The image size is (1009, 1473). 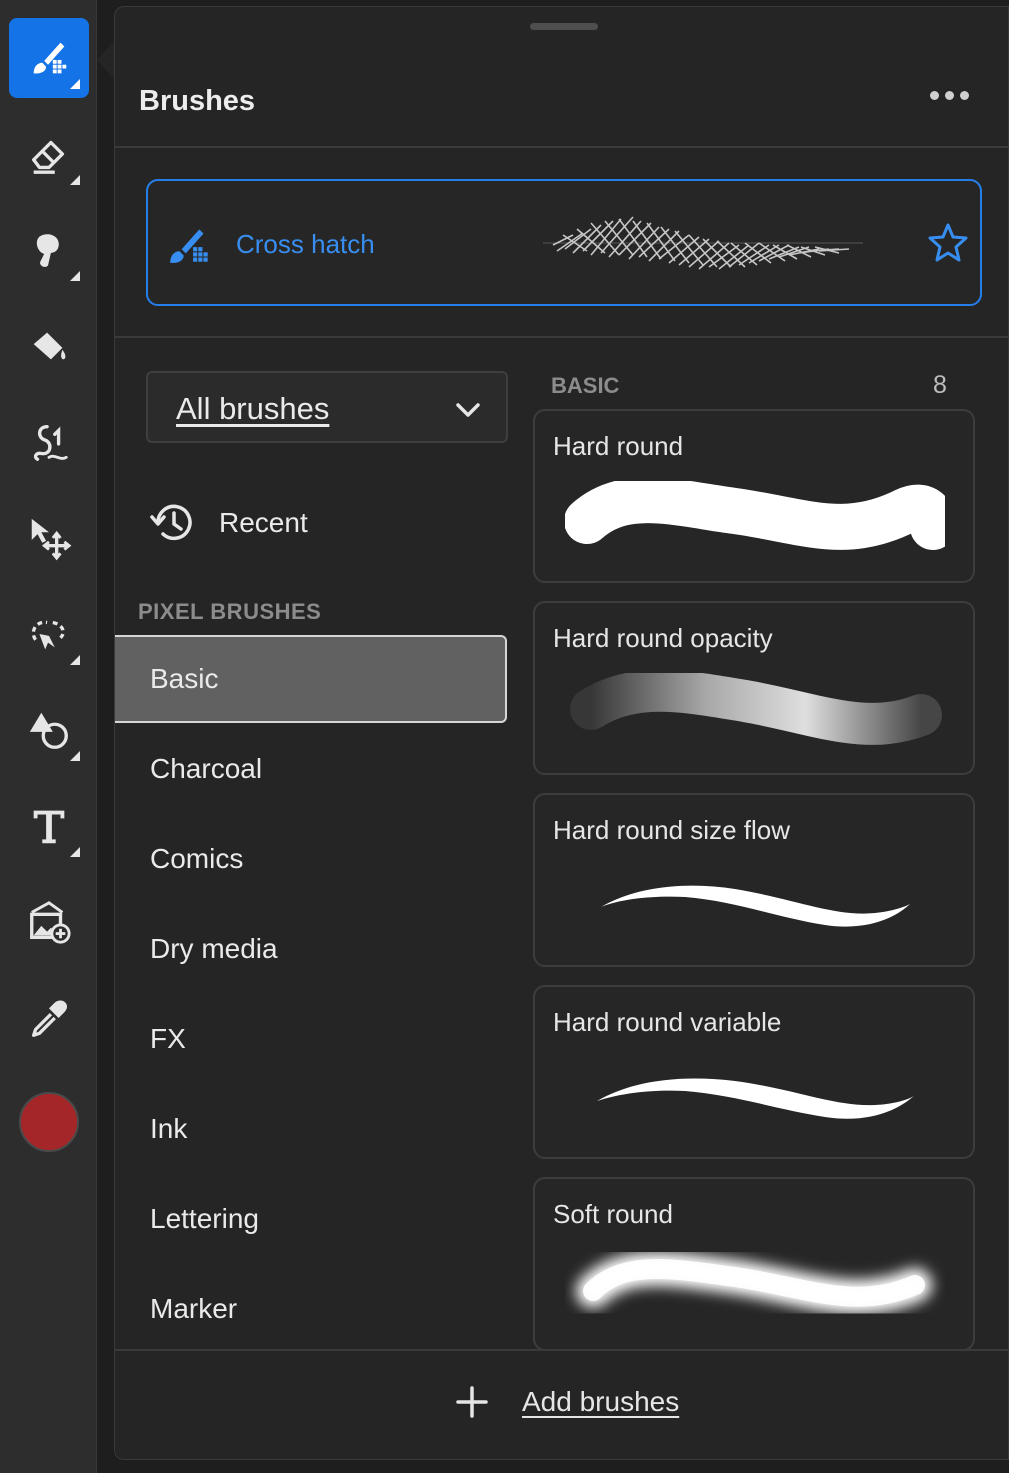 I want to click on panel-footer: Add brushes, so click(x=561, y=1404).